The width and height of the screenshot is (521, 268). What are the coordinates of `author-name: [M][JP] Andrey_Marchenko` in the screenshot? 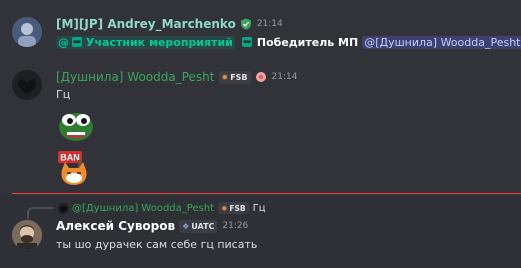 It's located at (146, 24).